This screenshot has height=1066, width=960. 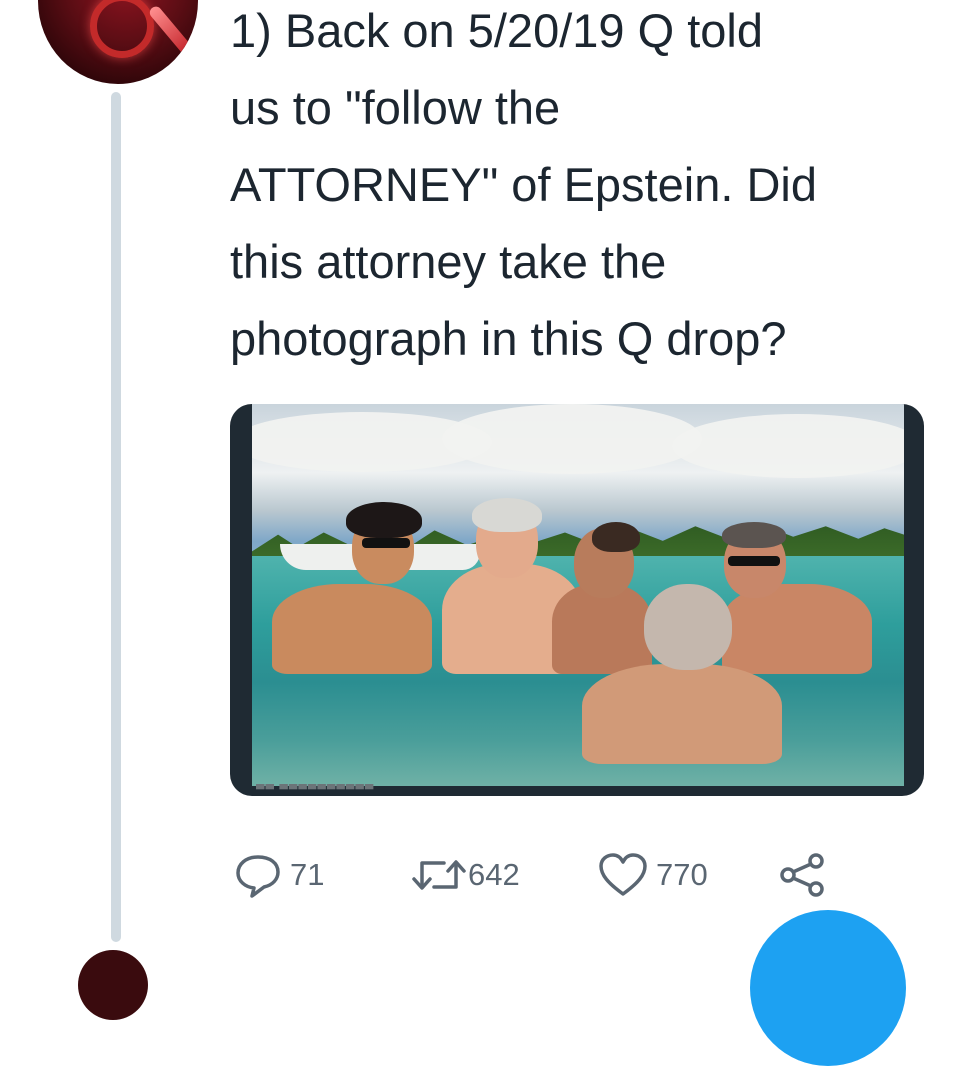 I want to click on share-button, so click(x=802, y=875).